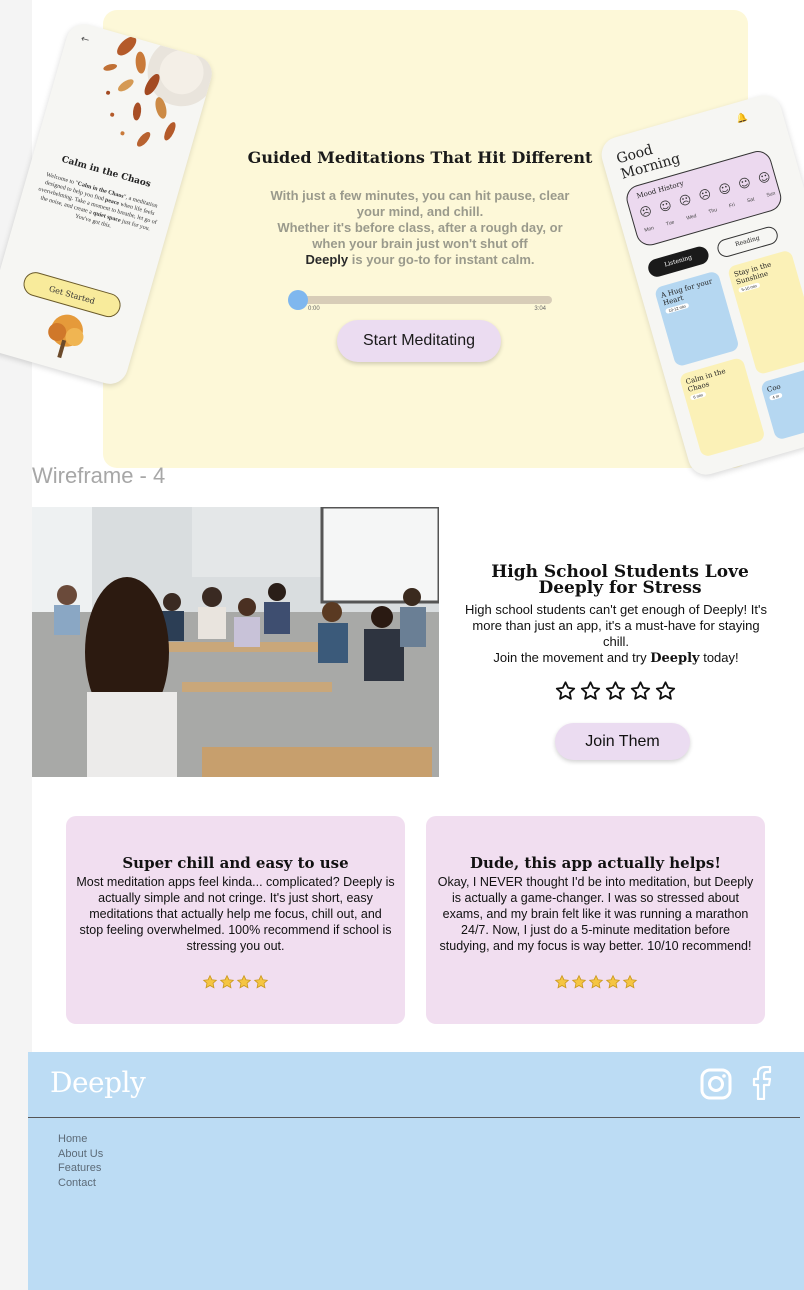 The height and width of the screenshot is (1290, 804). I want to click on meditation-card: A Hug for your Heart 10-12 min, so click(696, 319).